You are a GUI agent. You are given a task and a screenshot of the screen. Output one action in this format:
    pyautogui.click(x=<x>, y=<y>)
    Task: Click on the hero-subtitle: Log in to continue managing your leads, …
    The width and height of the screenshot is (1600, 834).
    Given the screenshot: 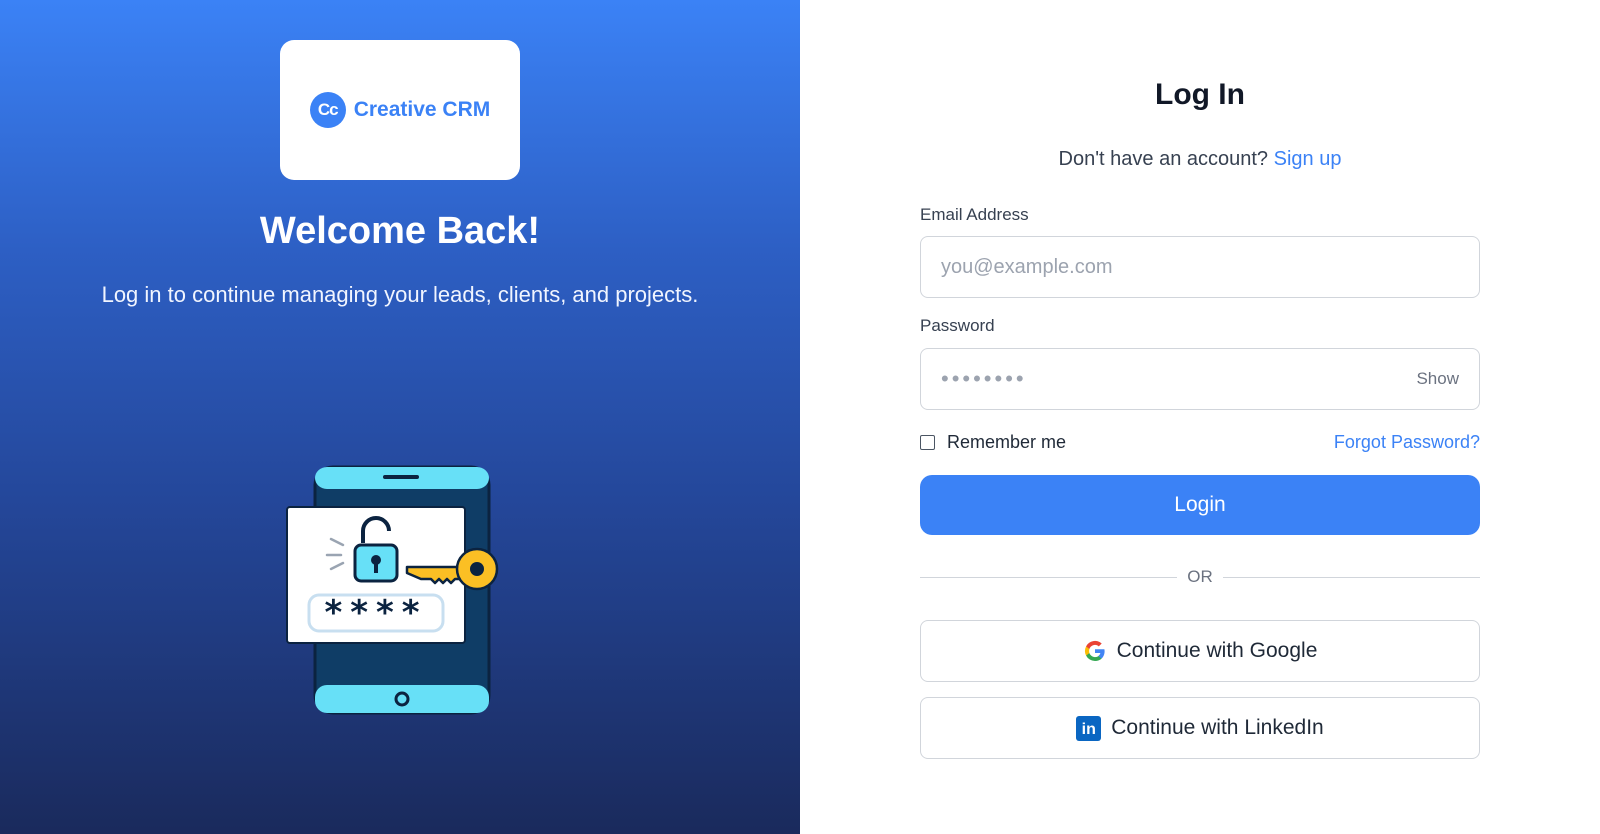 What is the action you would take?
    pyautogui.click(x=400, y=294)
    